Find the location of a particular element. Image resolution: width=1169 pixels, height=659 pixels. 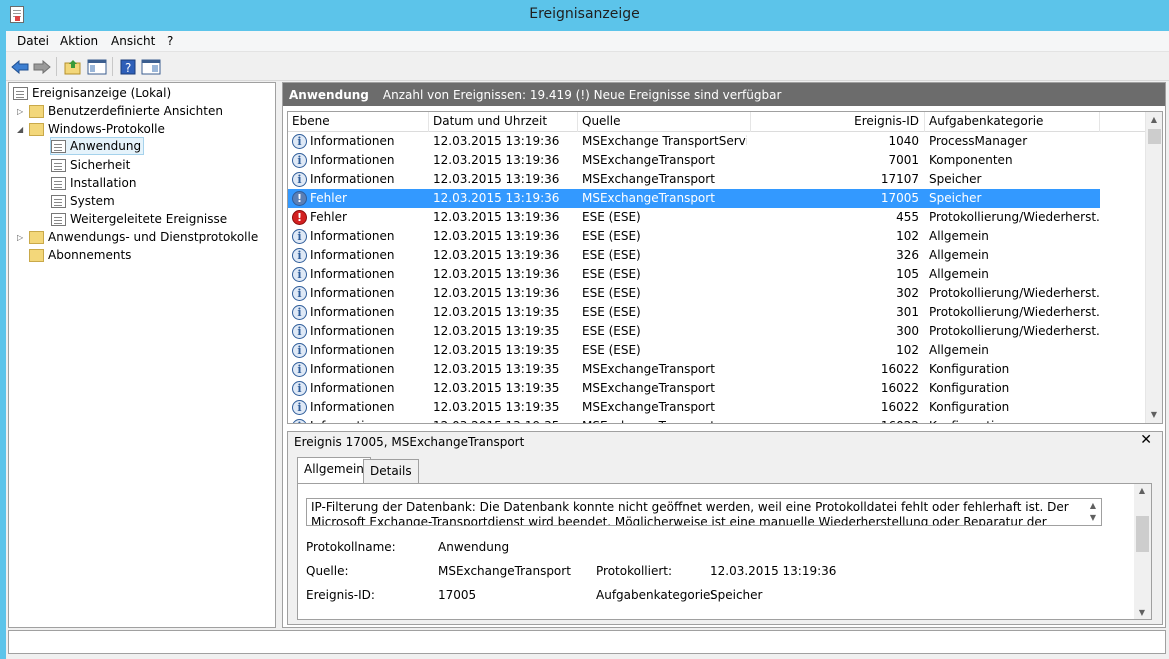

cell-source: MSExchange TransportService is located at coordinates (664, 141).